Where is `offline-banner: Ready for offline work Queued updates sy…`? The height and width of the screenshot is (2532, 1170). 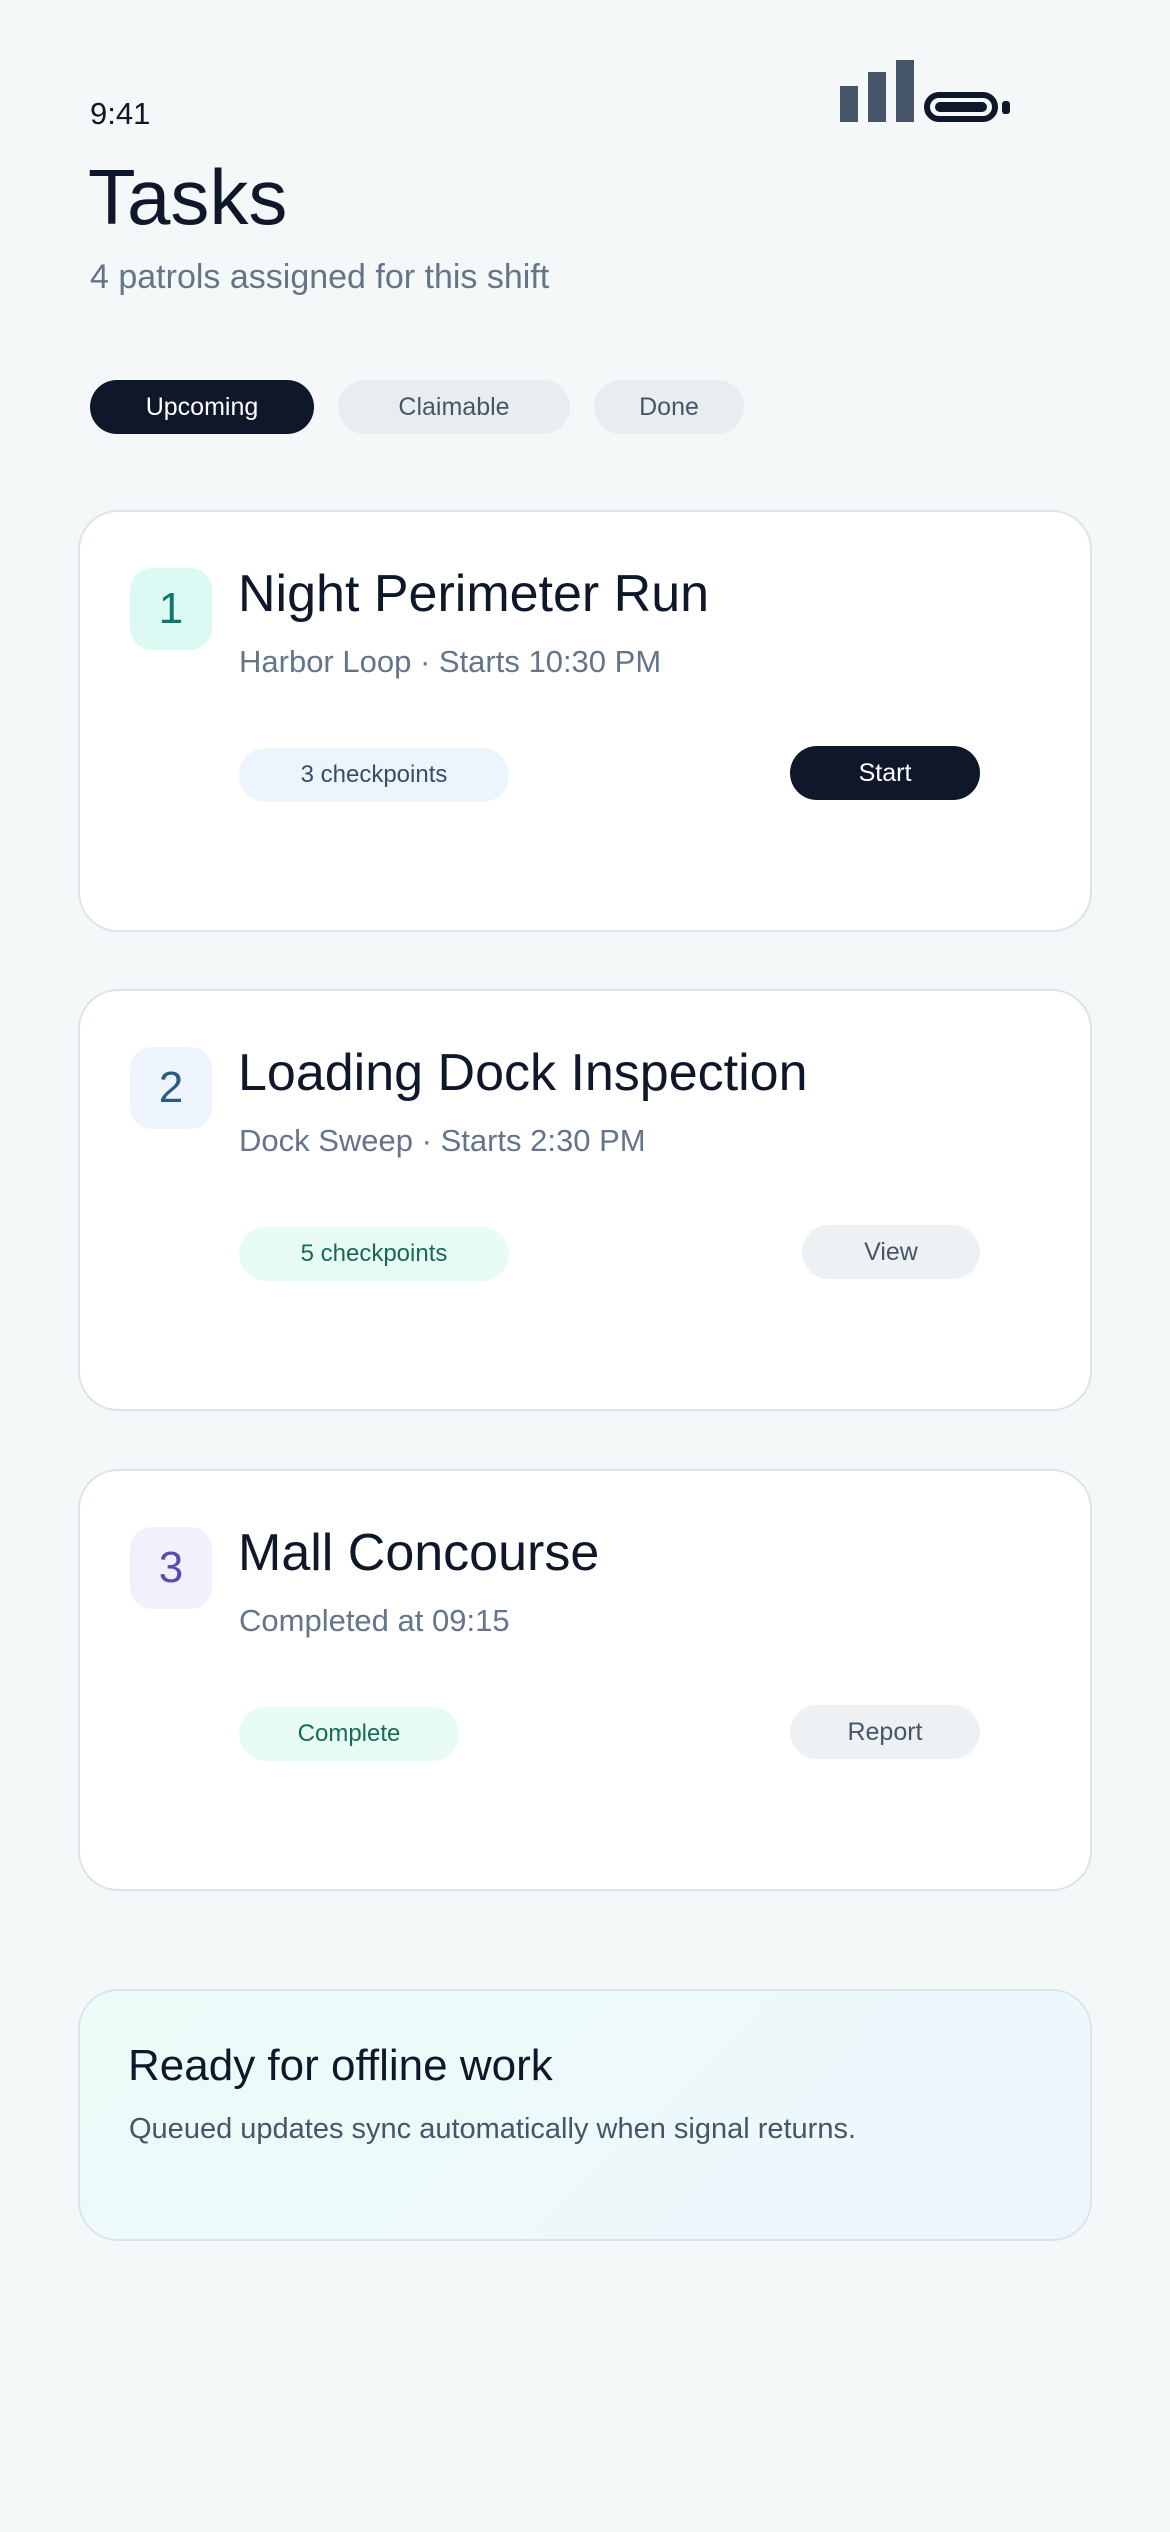
offline-banner: Ready for offline work Queued updates sy… is located at coordinates (585, 2115).